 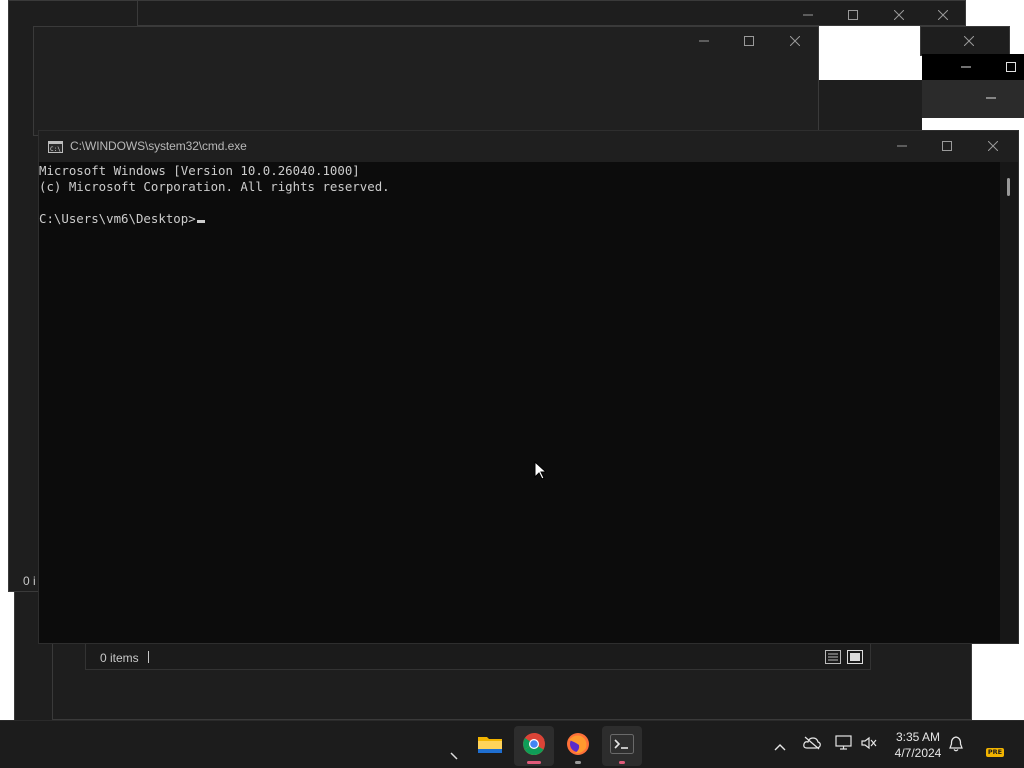 I want to click on cloud-off-icon, so click(x=812, y=745).